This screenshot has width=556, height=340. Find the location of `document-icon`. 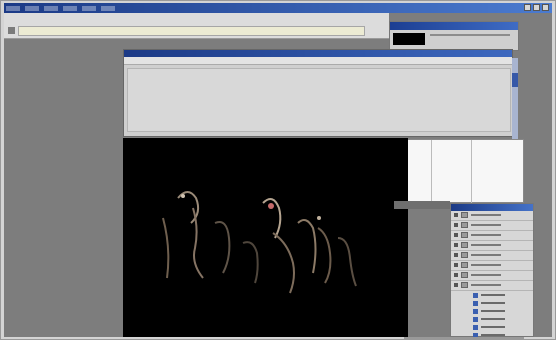

document-icon is located at coordinates (11, 30).